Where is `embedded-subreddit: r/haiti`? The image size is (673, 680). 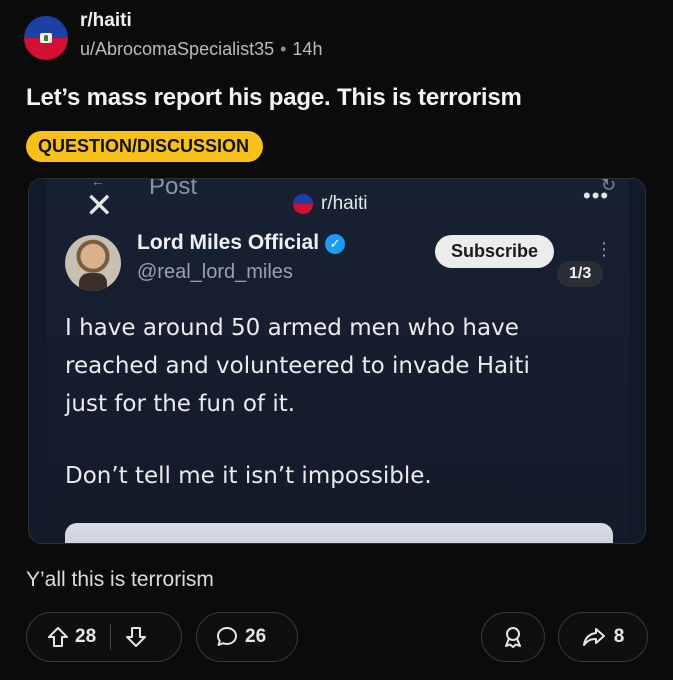
embedded-subreddit: r/haiti is located at coordinates (330, 204).